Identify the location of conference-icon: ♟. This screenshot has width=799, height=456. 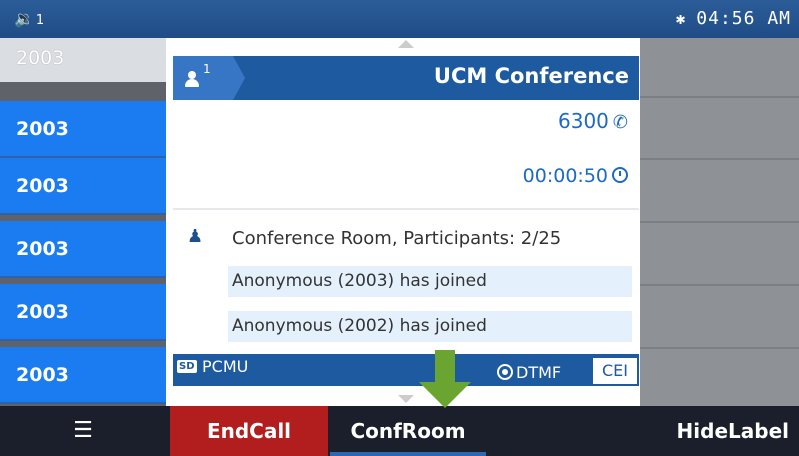
(195, 236).